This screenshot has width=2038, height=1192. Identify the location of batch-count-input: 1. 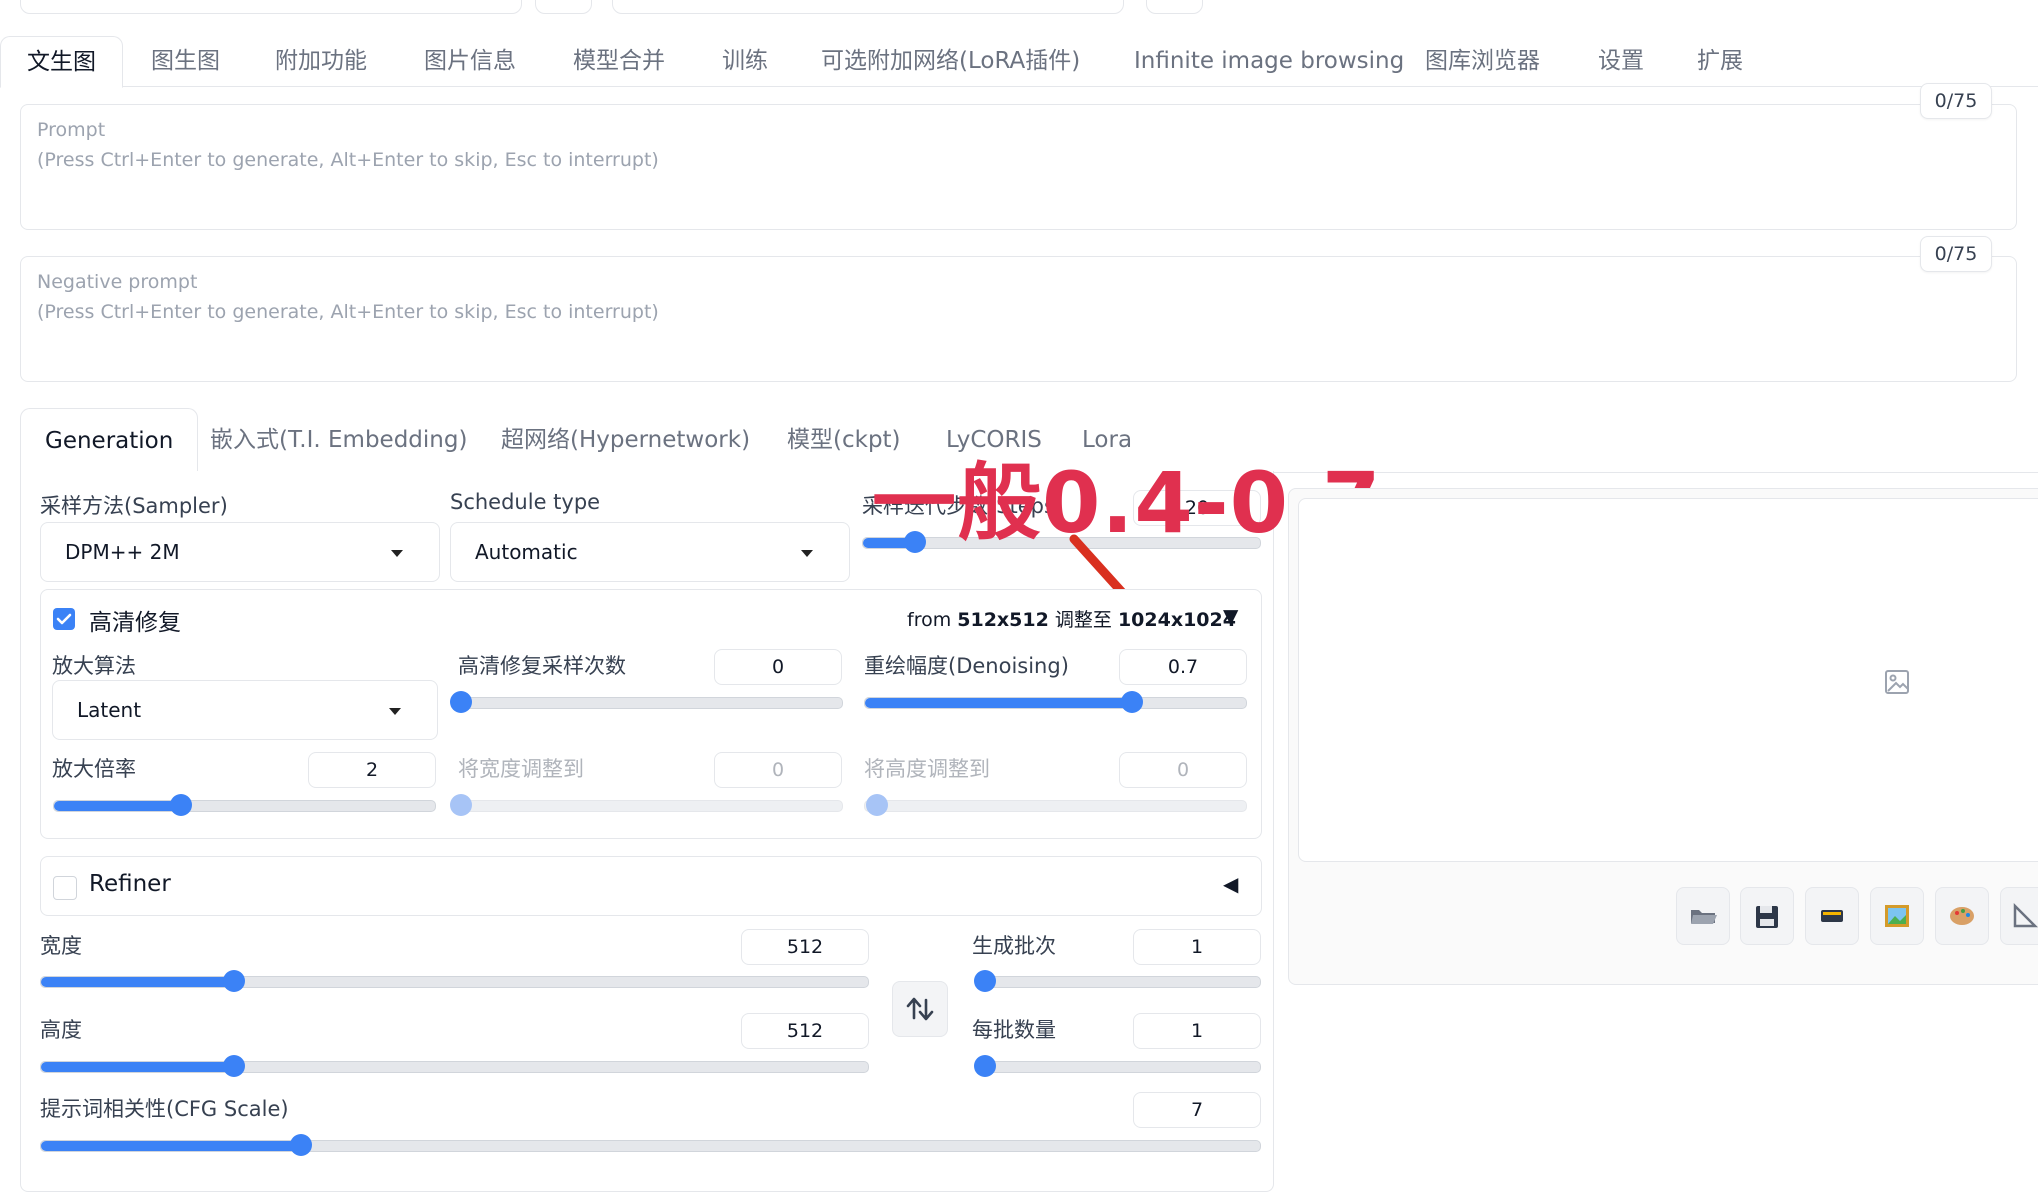
(1197, 947).